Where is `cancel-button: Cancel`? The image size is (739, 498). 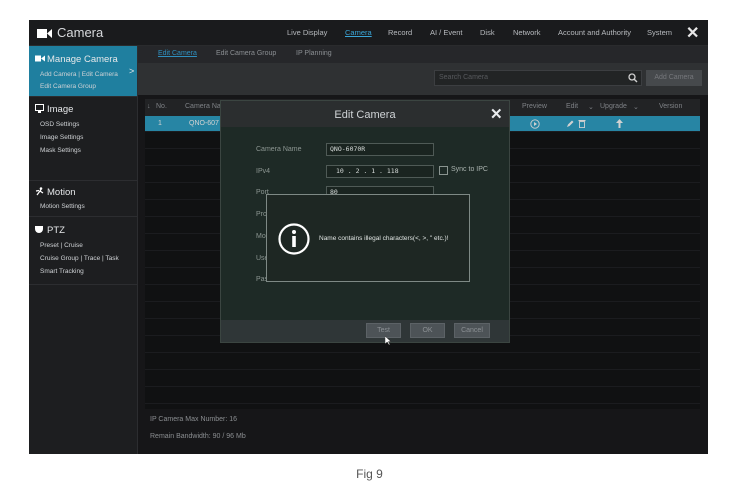 cancel-button: Cancel is located at coordinates (472, 330).